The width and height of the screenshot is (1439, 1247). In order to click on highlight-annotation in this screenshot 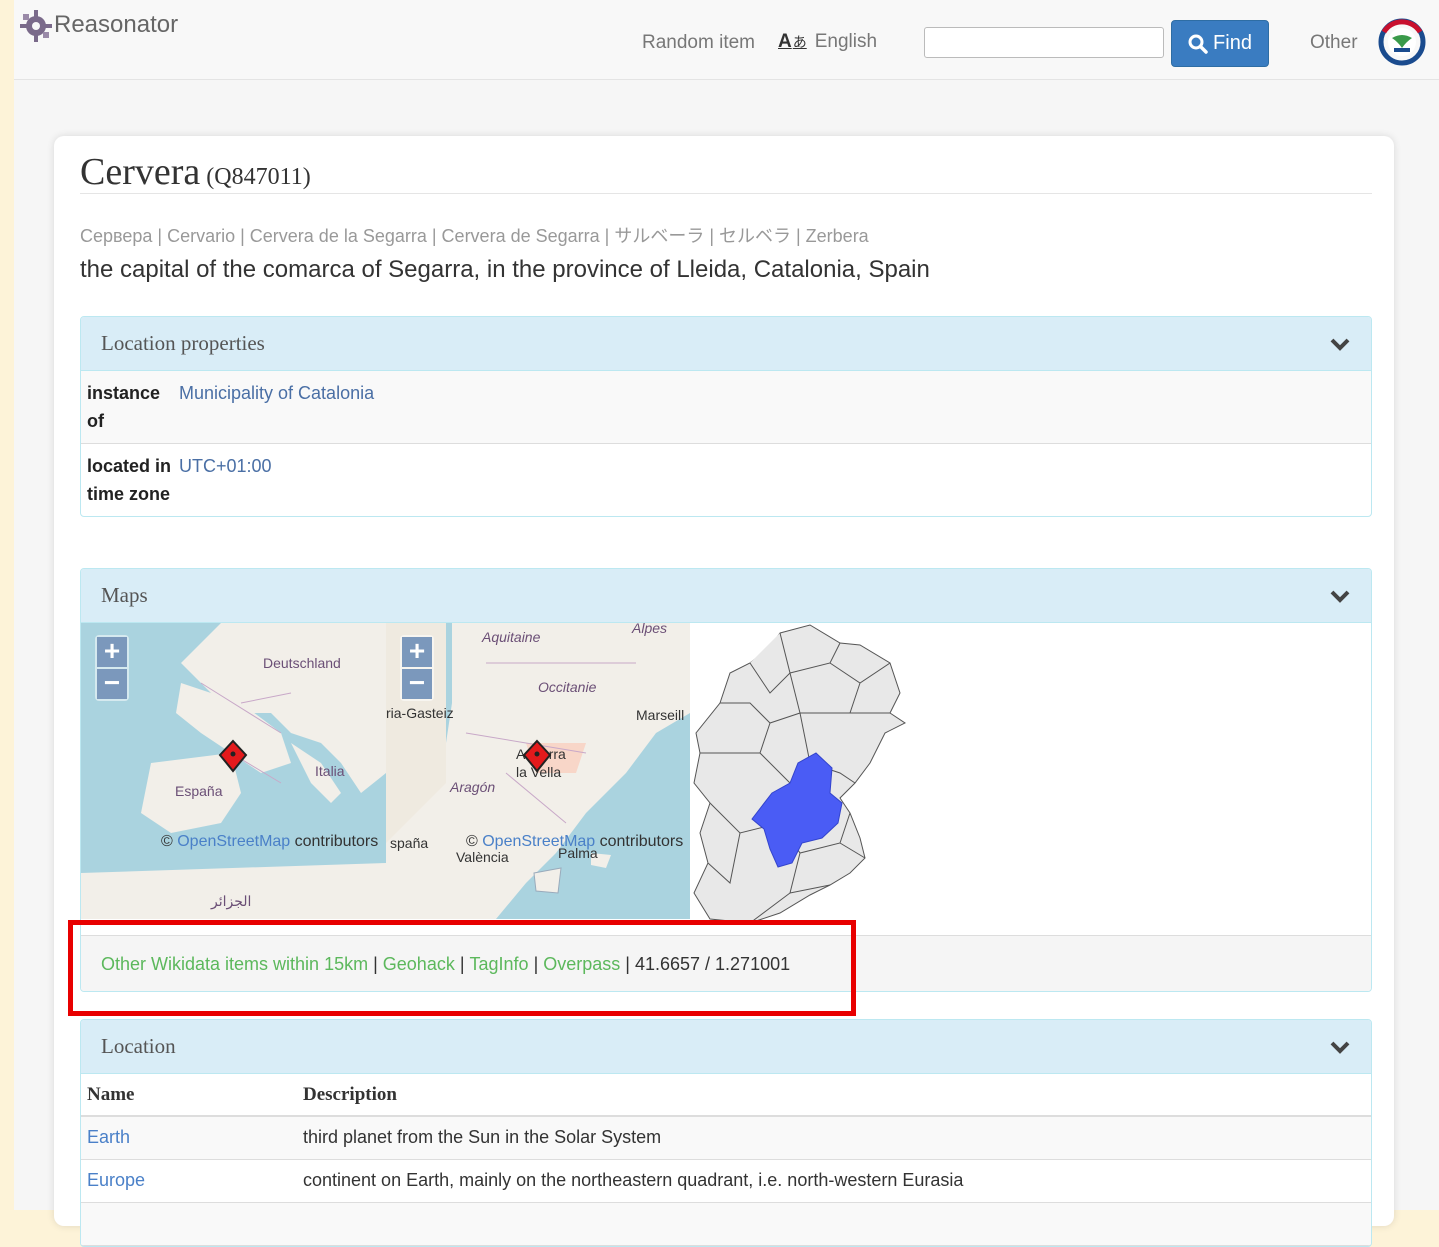, I will do `click(462, 968)`.